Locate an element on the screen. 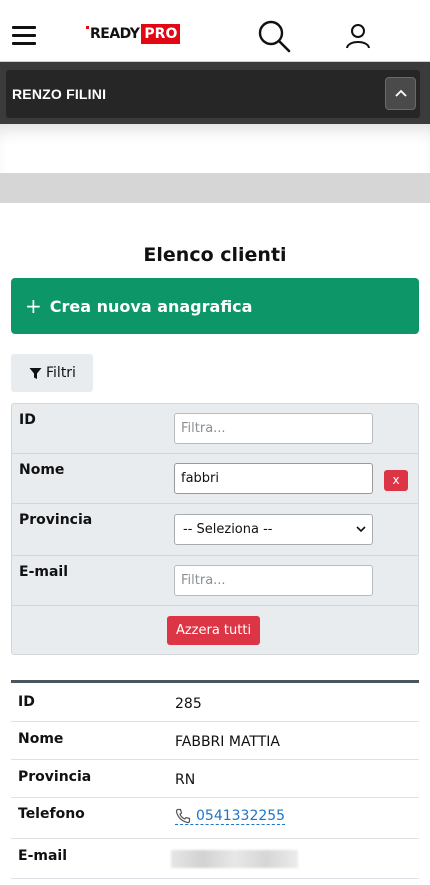  filter-row-province: Provincia -- Seleziona -- is located at coordinates (215, 530).